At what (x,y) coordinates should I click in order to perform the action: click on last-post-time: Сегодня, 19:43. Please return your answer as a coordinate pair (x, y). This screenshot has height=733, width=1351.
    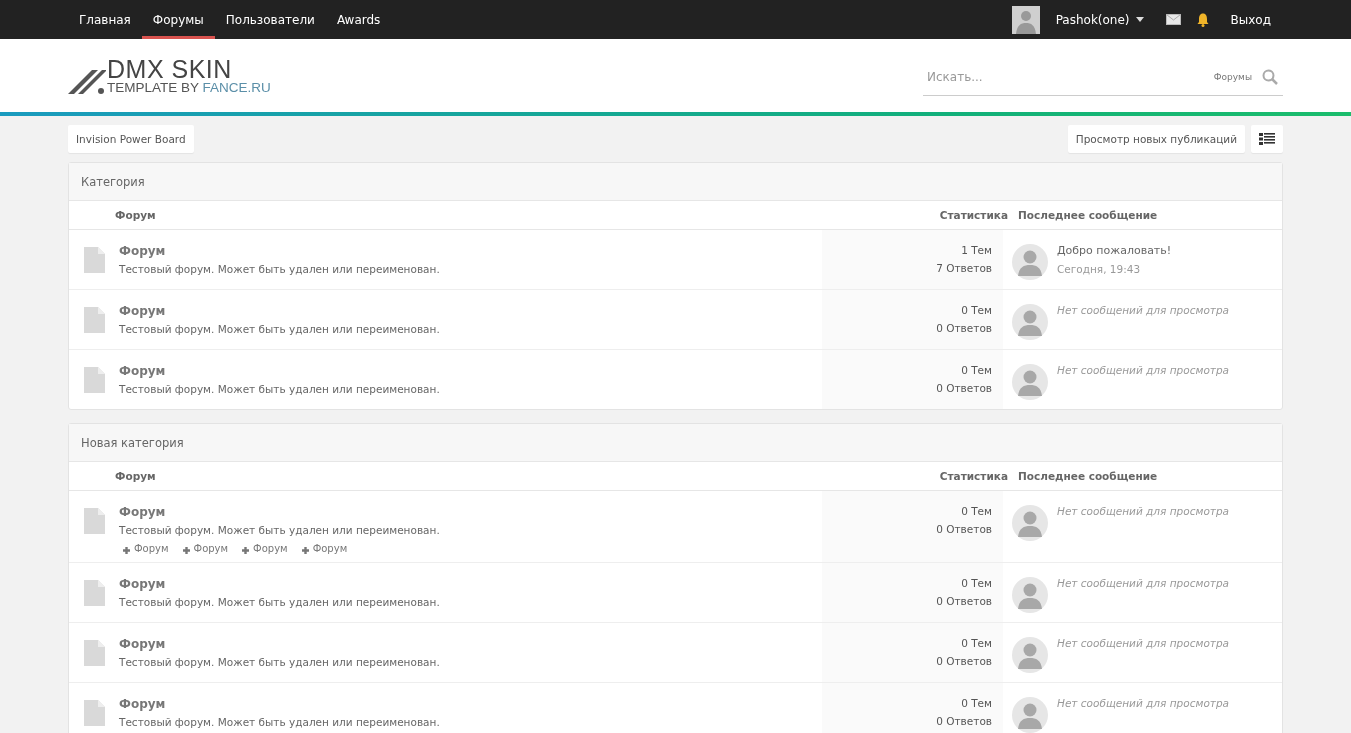
    Looking at the image, I should click on (1099, 269).